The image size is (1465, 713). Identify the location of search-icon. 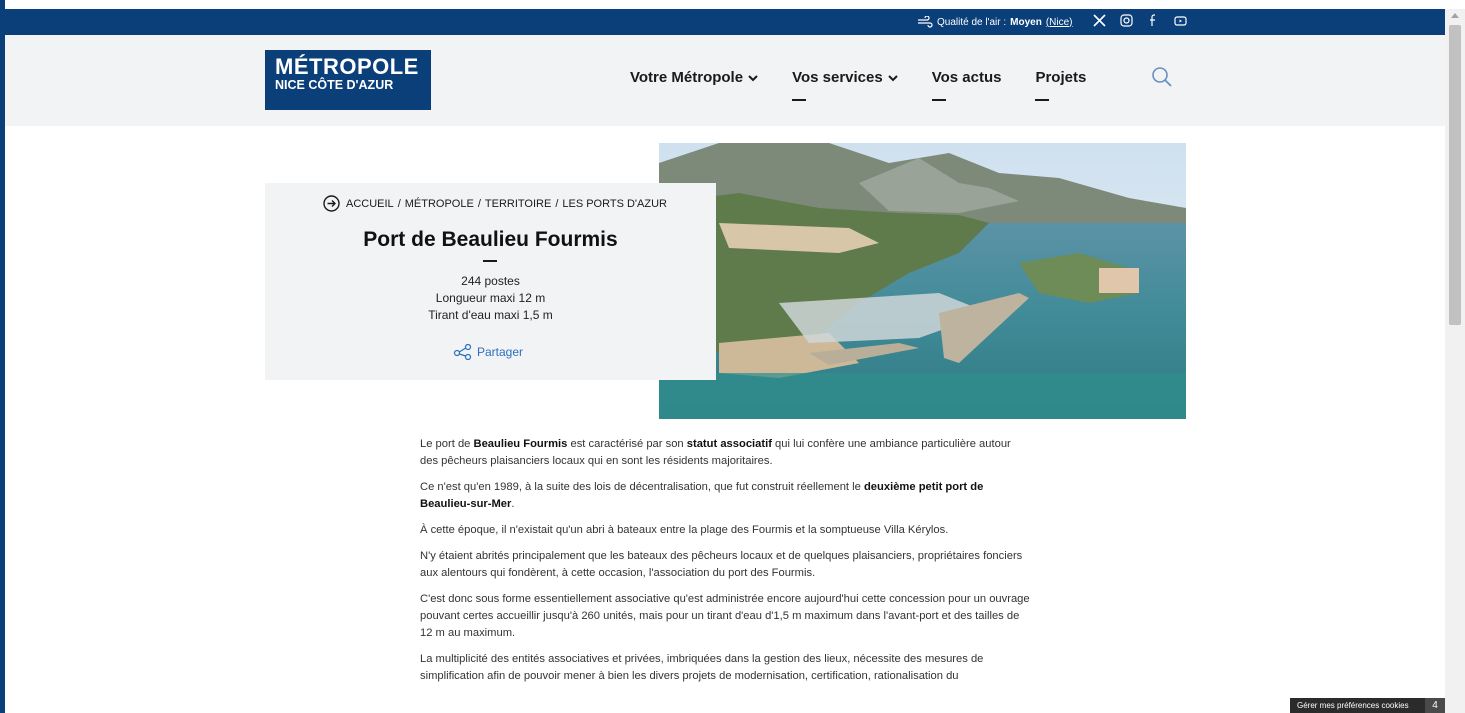
(1162, 77).